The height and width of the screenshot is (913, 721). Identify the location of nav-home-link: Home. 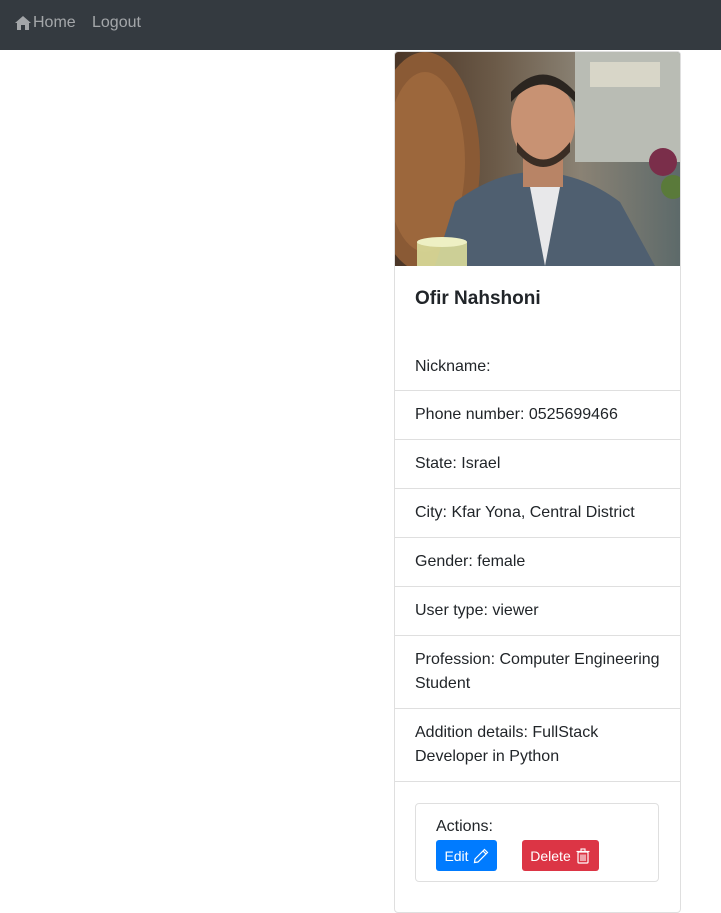
(45, 23).